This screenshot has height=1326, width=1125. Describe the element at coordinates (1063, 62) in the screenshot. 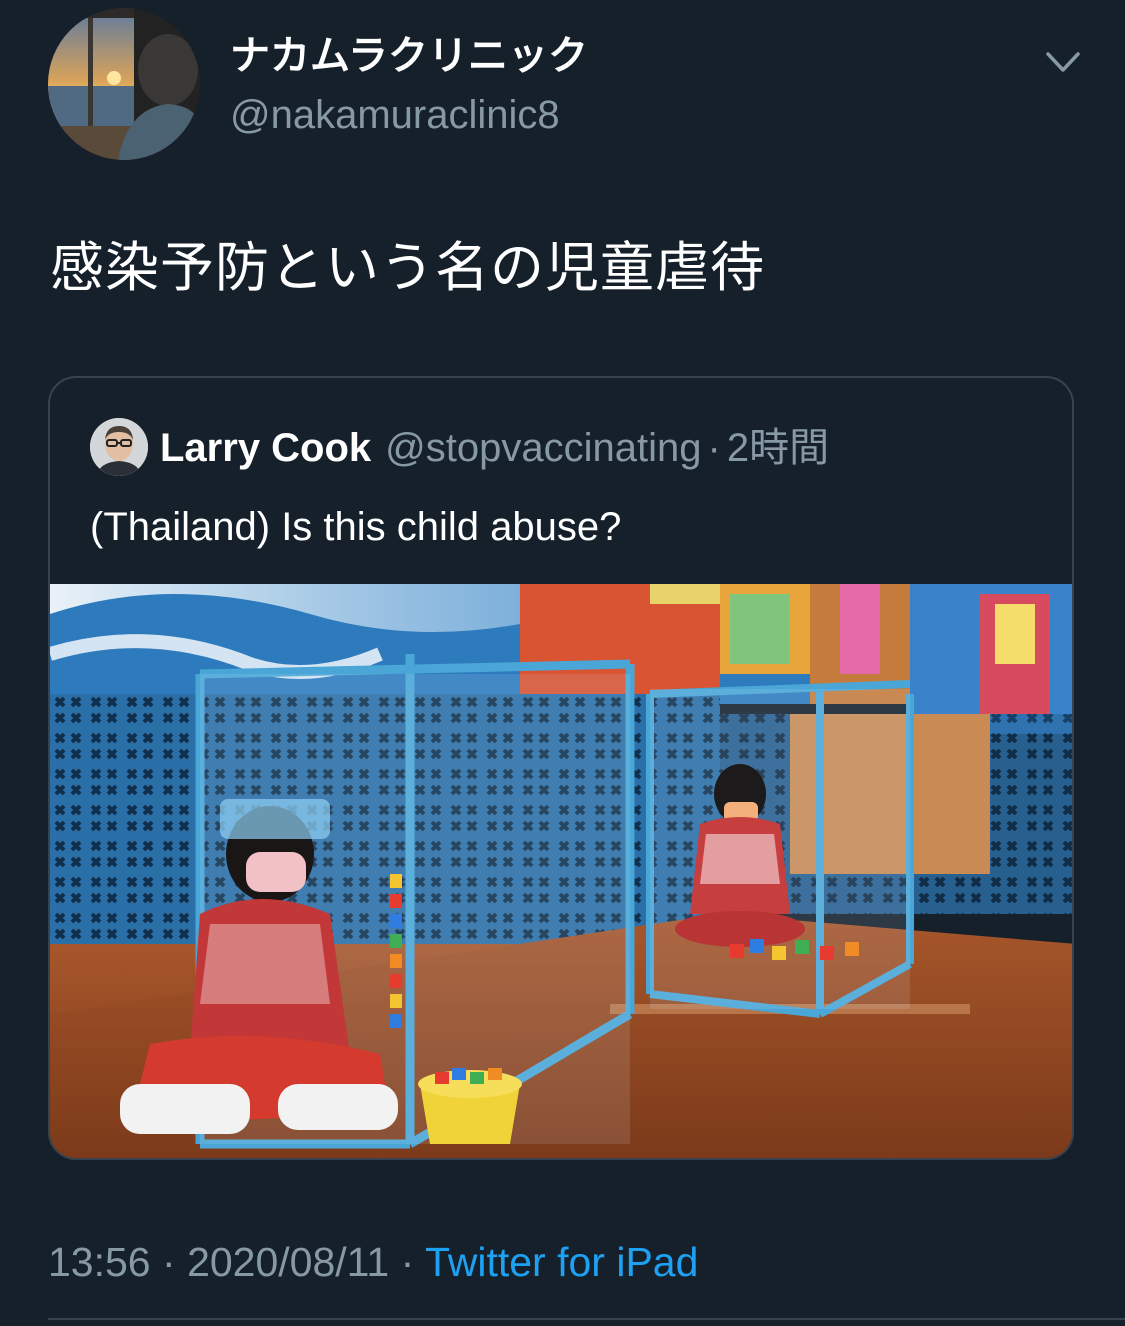

I see `chevron-down-icon` at that location.